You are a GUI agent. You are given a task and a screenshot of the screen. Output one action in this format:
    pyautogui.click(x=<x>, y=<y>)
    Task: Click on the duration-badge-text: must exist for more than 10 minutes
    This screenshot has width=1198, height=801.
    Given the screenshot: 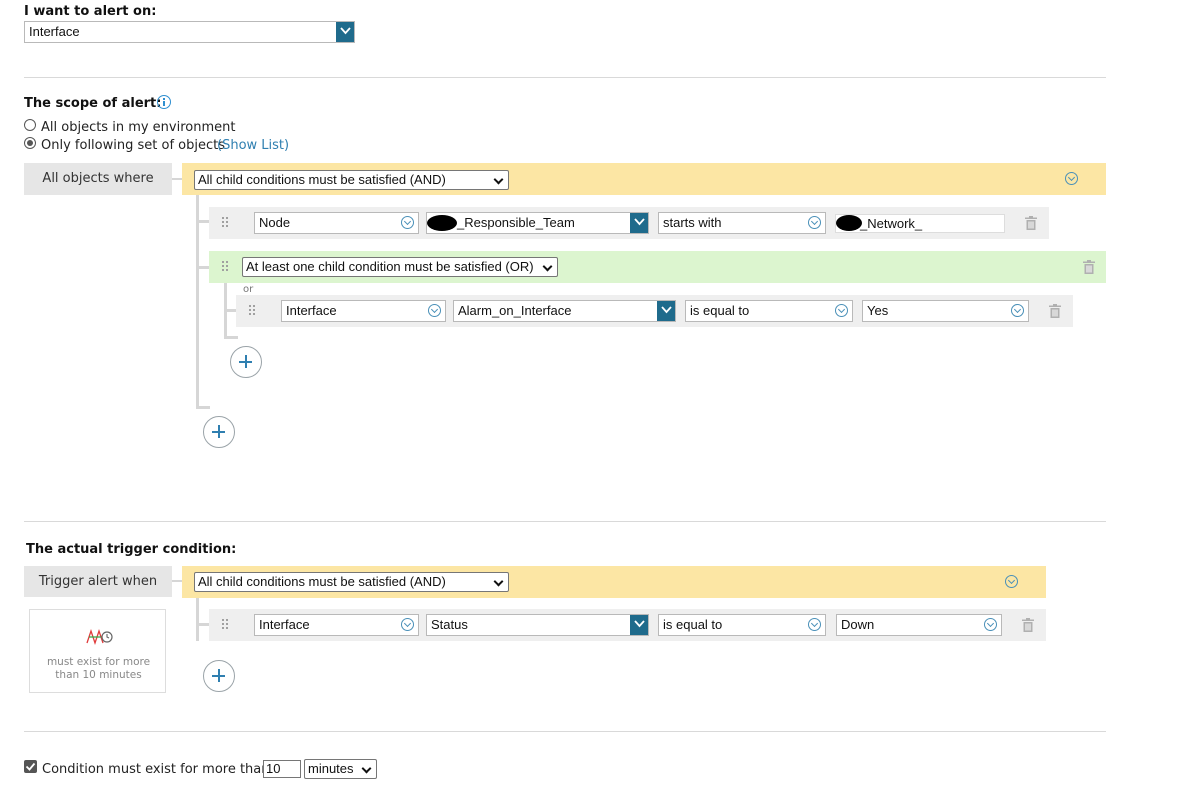 What is the action you would take?
    pyautogui.click(x=98, y=668)
    